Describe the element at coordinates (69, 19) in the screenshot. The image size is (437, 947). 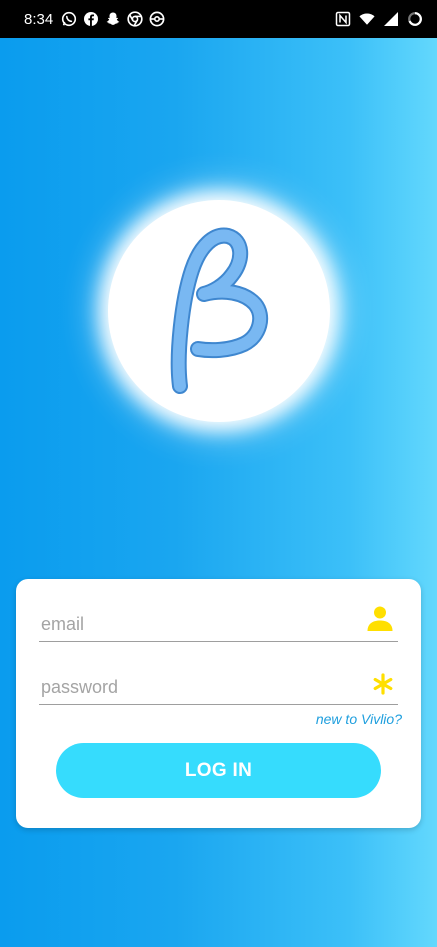
I see `whatsapp-icon` at that location.